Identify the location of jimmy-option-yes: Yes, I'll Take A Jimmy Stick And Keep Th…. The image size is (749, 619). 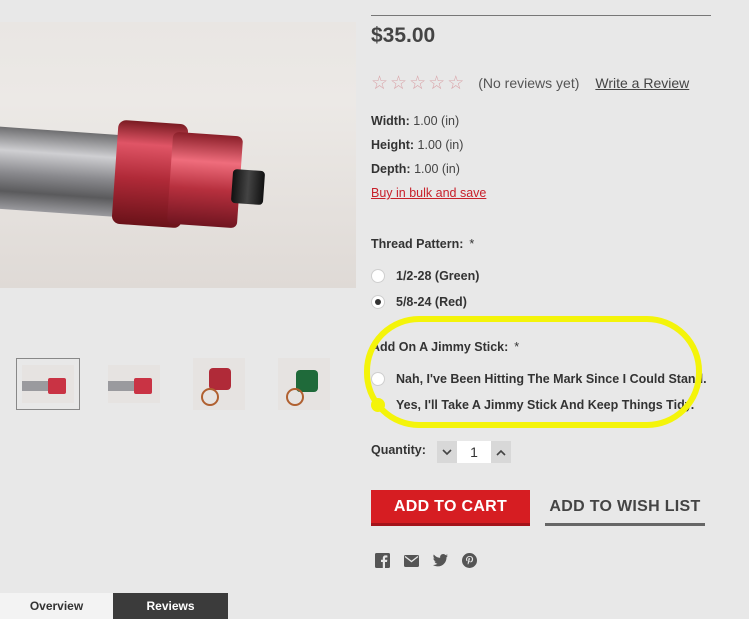
(532, 405).